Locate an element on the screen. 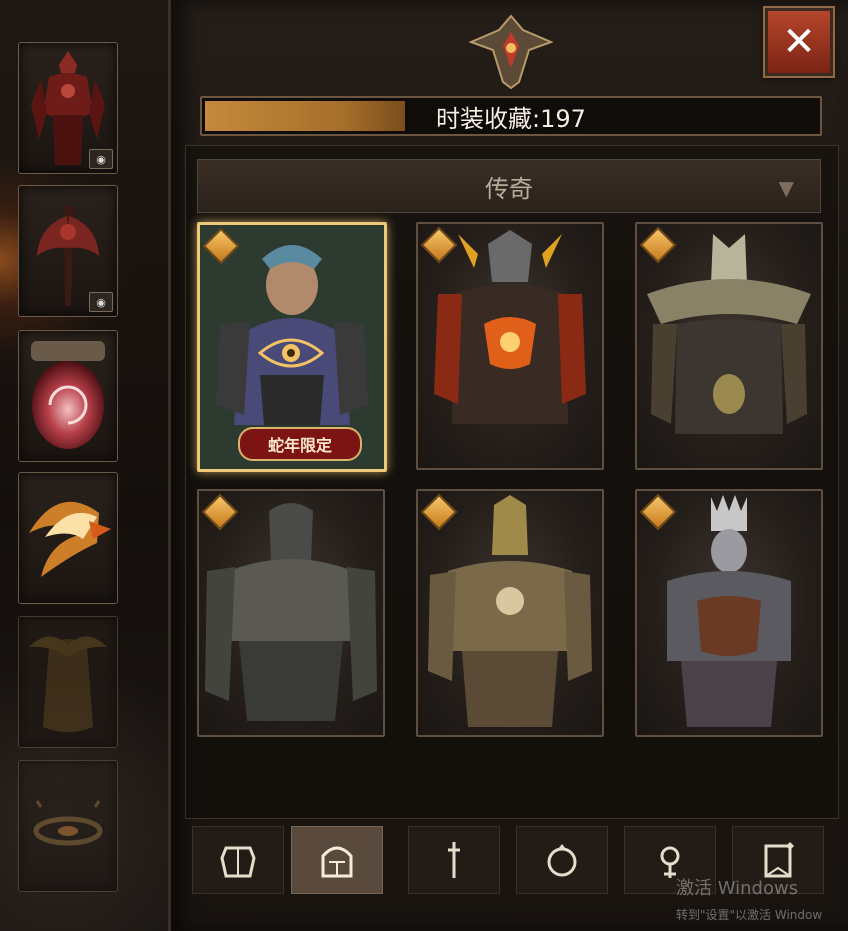  slot-cape is located at coordinates (68, 682).